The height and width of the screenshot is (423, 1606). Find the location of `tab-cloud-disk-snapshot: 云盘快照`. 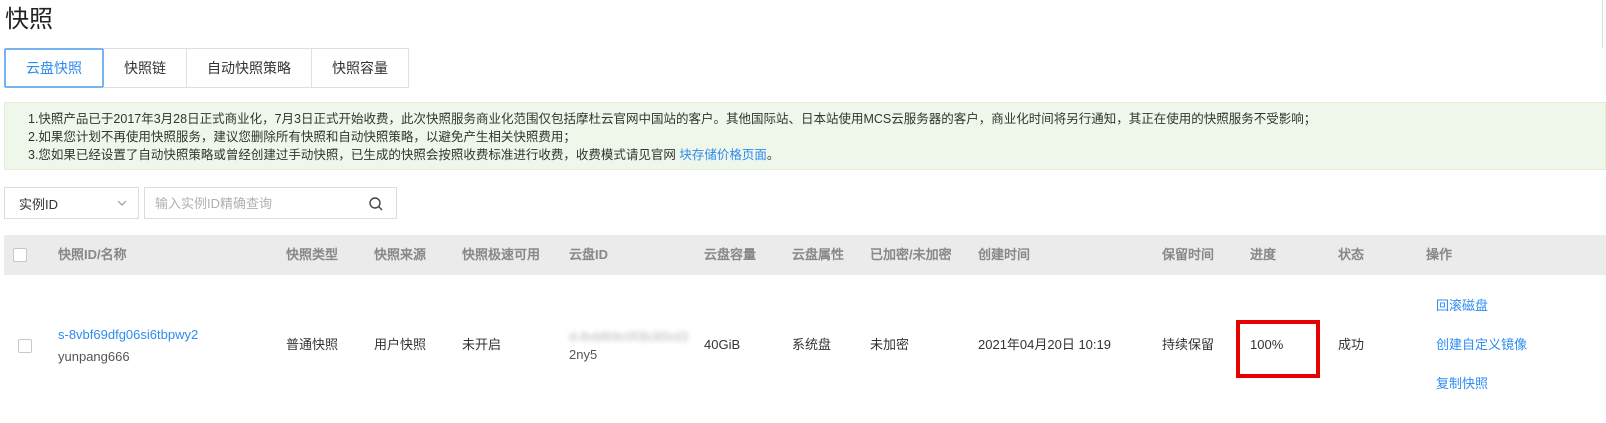

tab-cloud-disk-snapshot: 云盘快照 is located at coordinates (54, 68).